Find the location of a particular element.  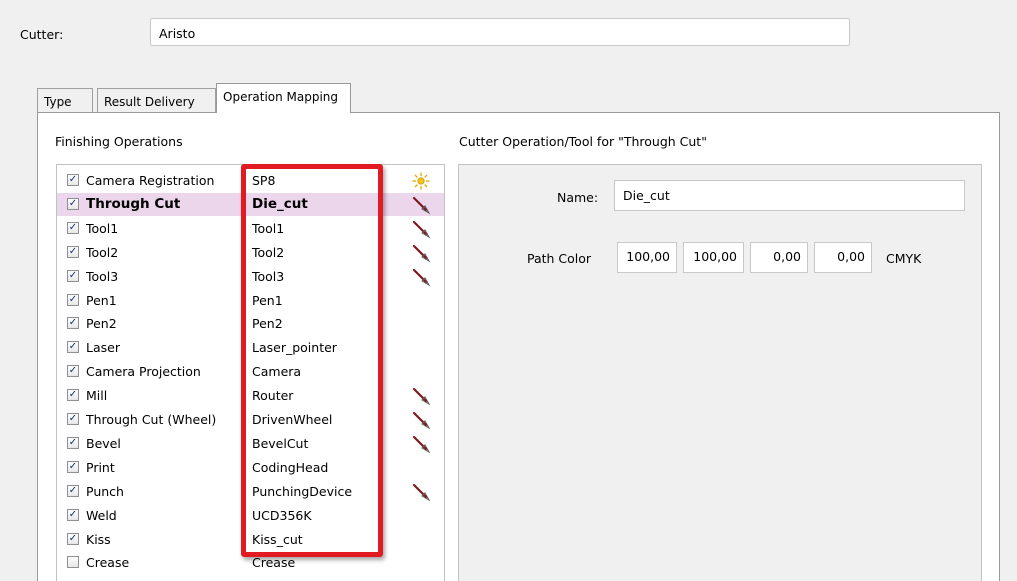

tool-name: Crease is located at coordinates (273, 562).